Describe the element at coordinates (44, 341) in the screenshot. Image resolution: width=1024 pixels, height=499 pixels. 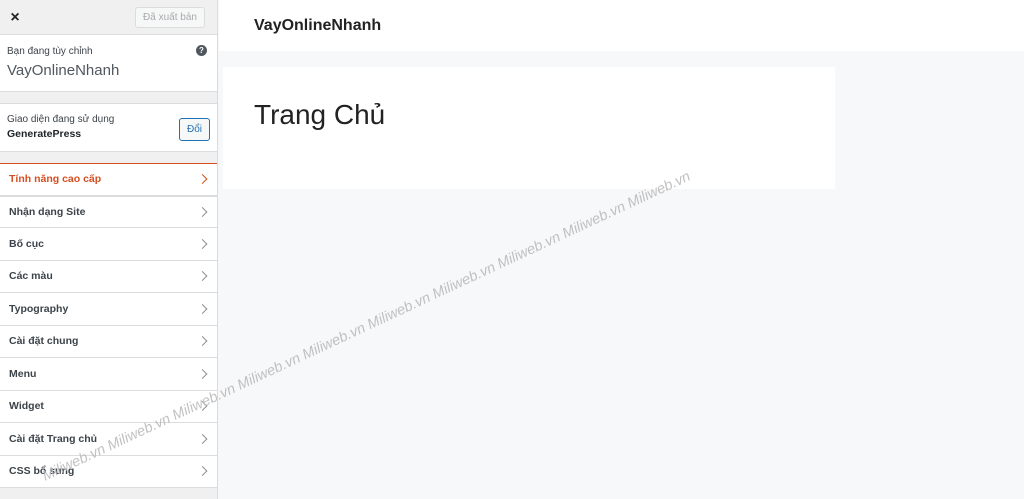
I see `menu-item-label: Cài đặt chung` at that location.